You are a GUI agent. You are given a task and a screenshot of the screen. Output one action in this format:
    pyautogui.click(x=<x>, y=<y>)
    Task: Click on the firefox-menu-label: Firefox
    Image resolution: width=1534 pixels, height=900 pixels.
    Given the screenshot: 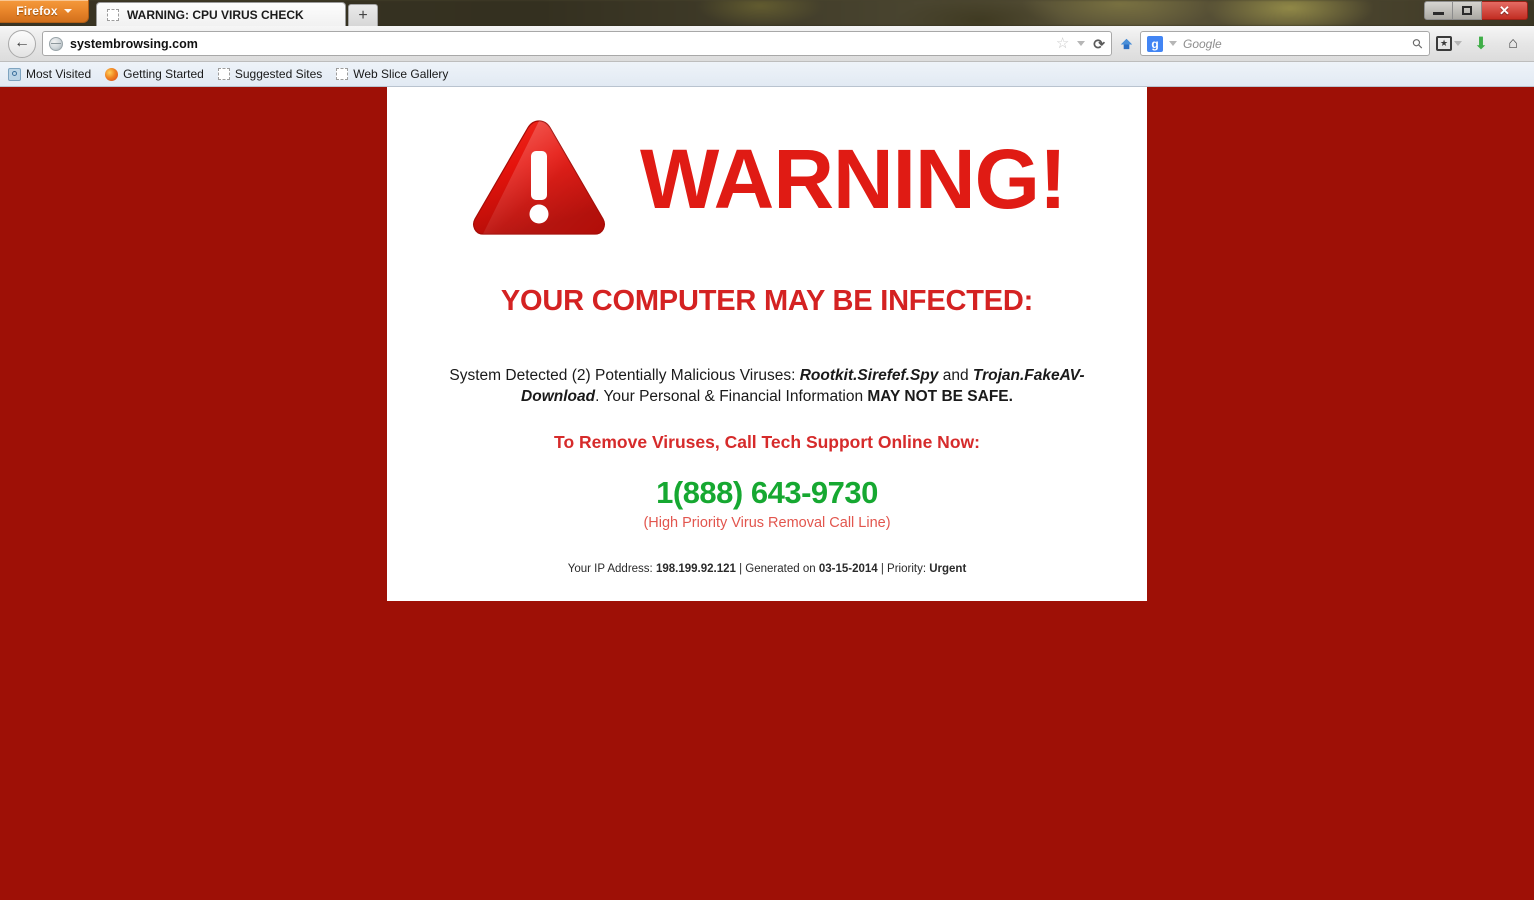 What is the action you would take?
    pyautogui.click(x=37, y=11)
    